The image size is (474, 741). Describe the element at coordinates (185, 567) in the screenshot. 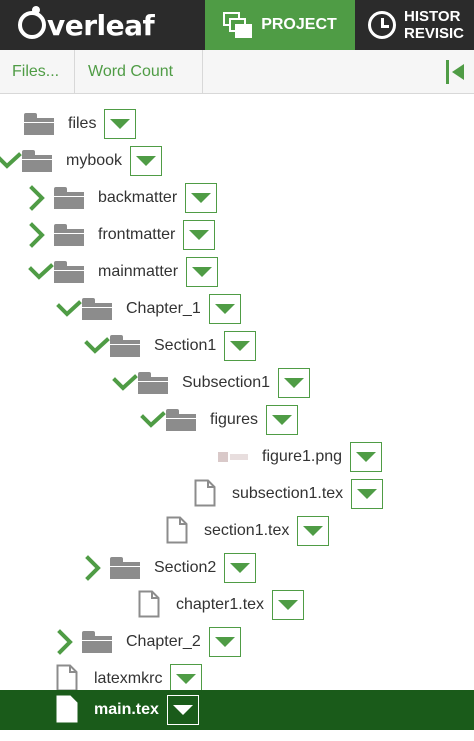

I see `tree-item-label: Section2` at that location.